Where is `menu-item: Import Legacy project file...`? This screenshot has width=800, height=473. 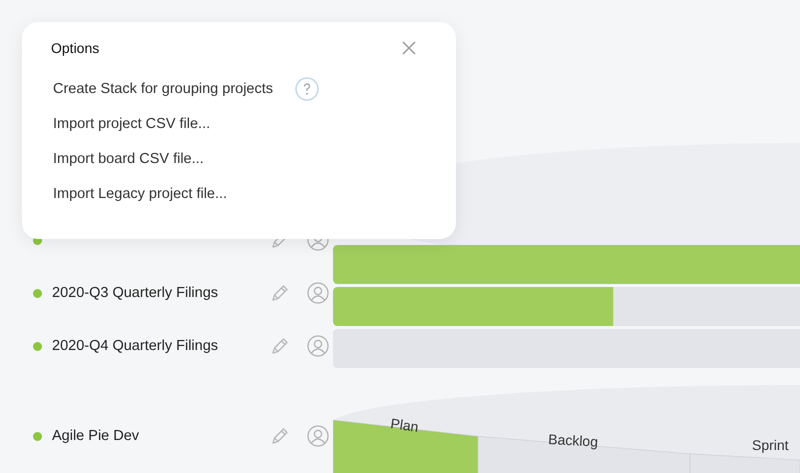 menu-item: Import Legacy project file... is located at coordinates (140, 194).